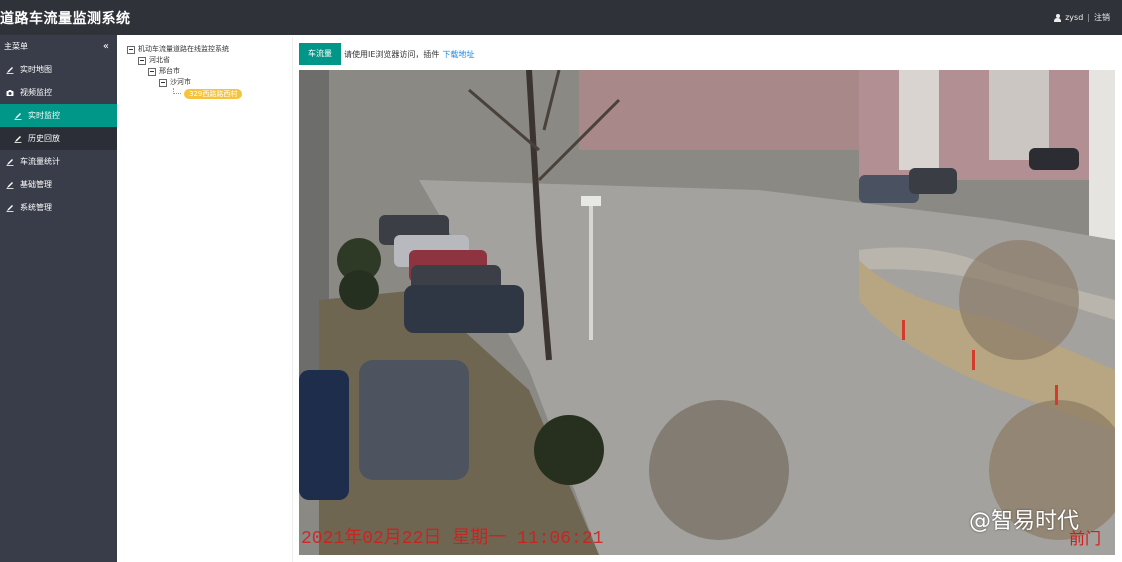  What do you see at coordinates (36, 207) in the screenshot?
I see `sidebar-item-label: 系统管理` at bounding box center [36, 207].